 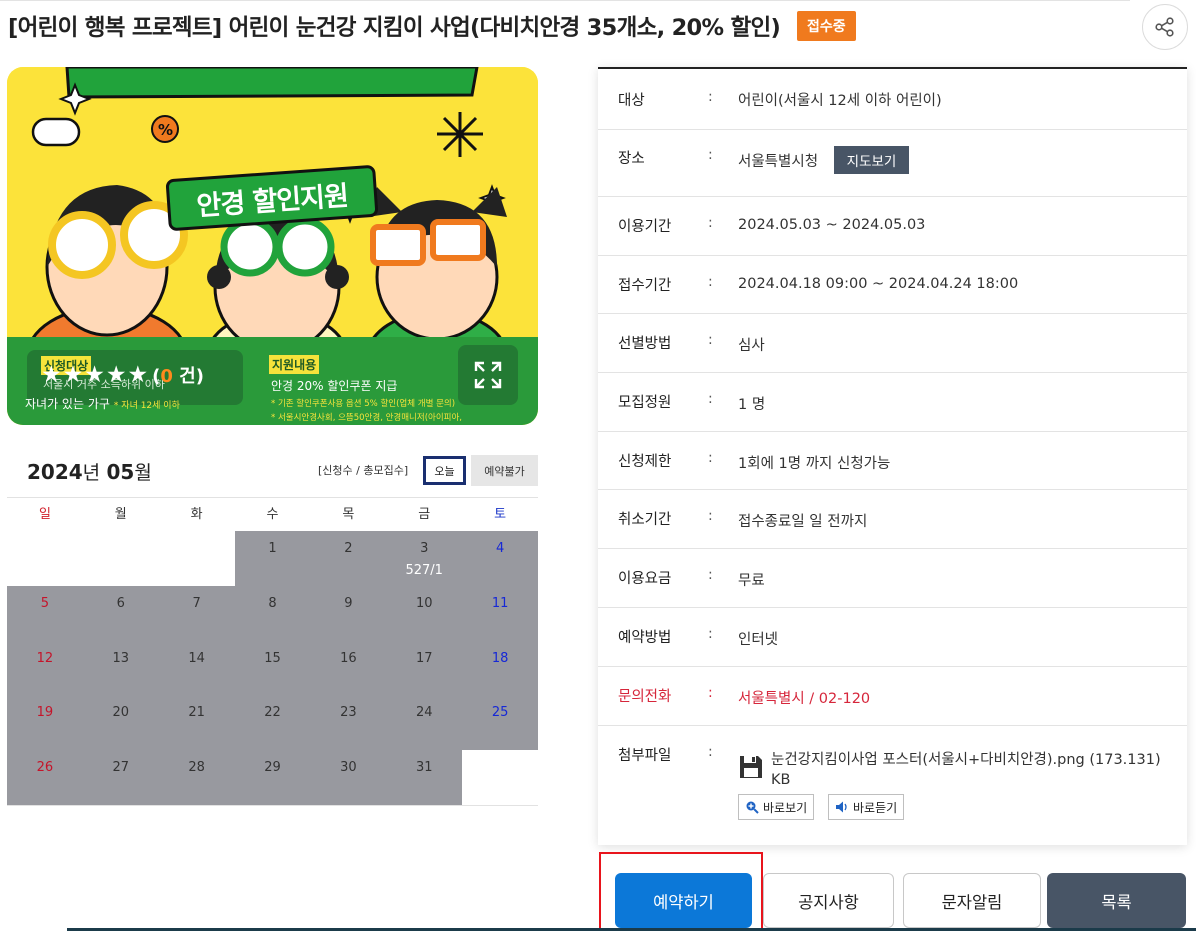 I want to click on preview-button: 바로보기, so click(x=776, y=807).